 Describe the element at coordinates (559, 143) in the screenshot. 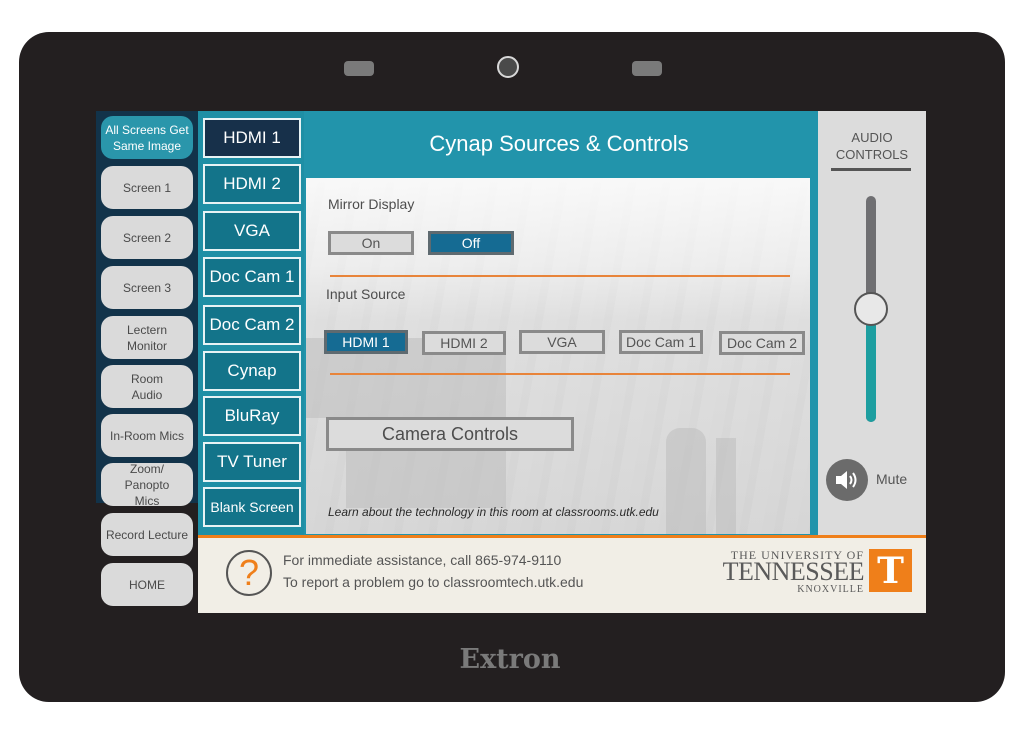

I see `page-title: Cynap Sources & Controls` at that location.